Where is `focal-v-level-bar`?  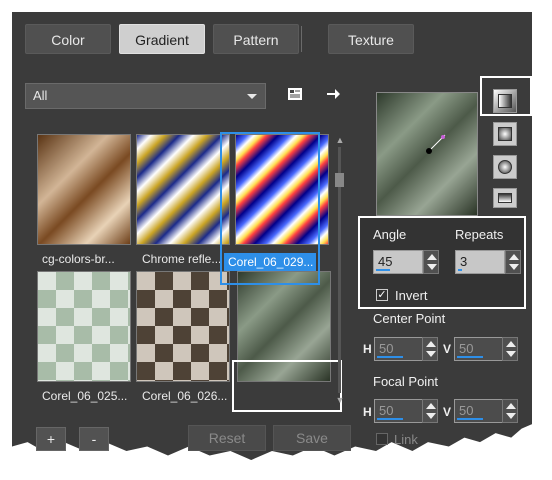 focal-v-level-bar is located at coordinates (470, 419).